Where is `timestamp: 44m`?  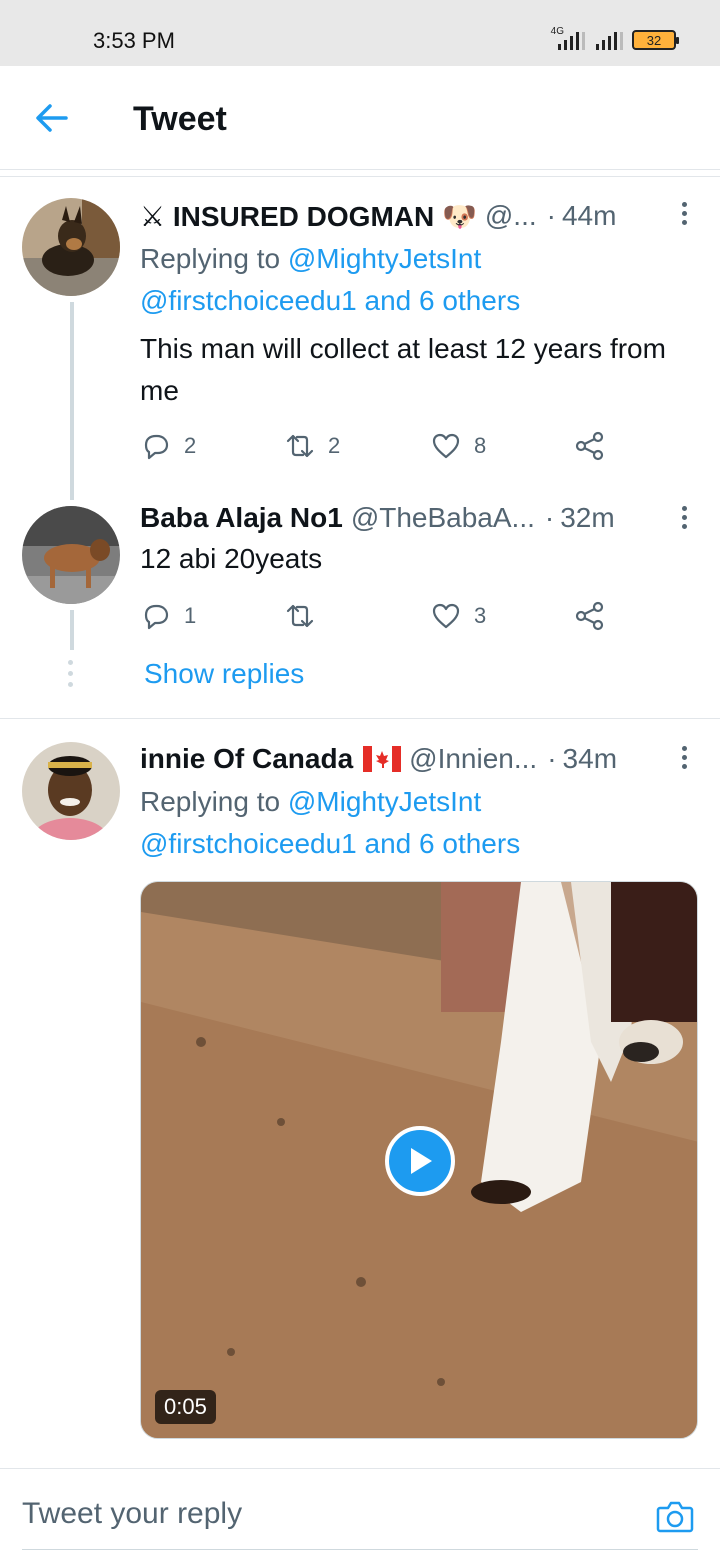 timestamp: 44m is located at coordinates (589, 215).